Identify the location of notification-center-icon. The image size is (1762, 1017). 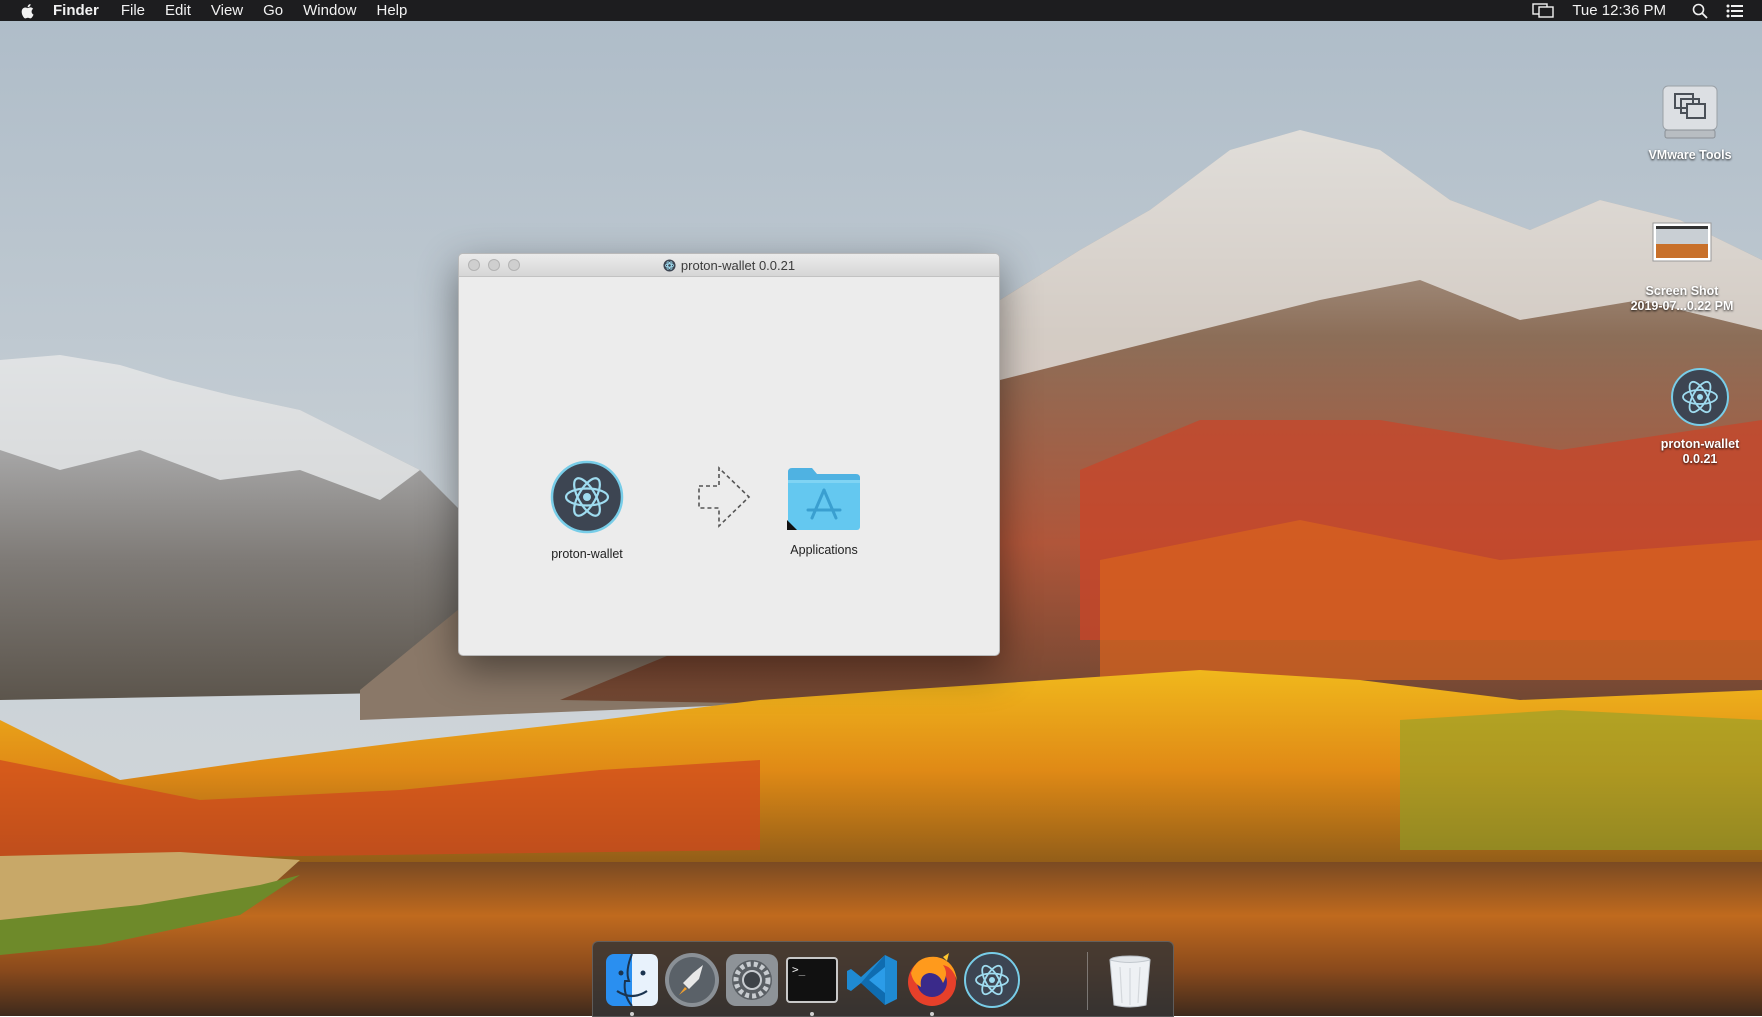
(1735, 11).